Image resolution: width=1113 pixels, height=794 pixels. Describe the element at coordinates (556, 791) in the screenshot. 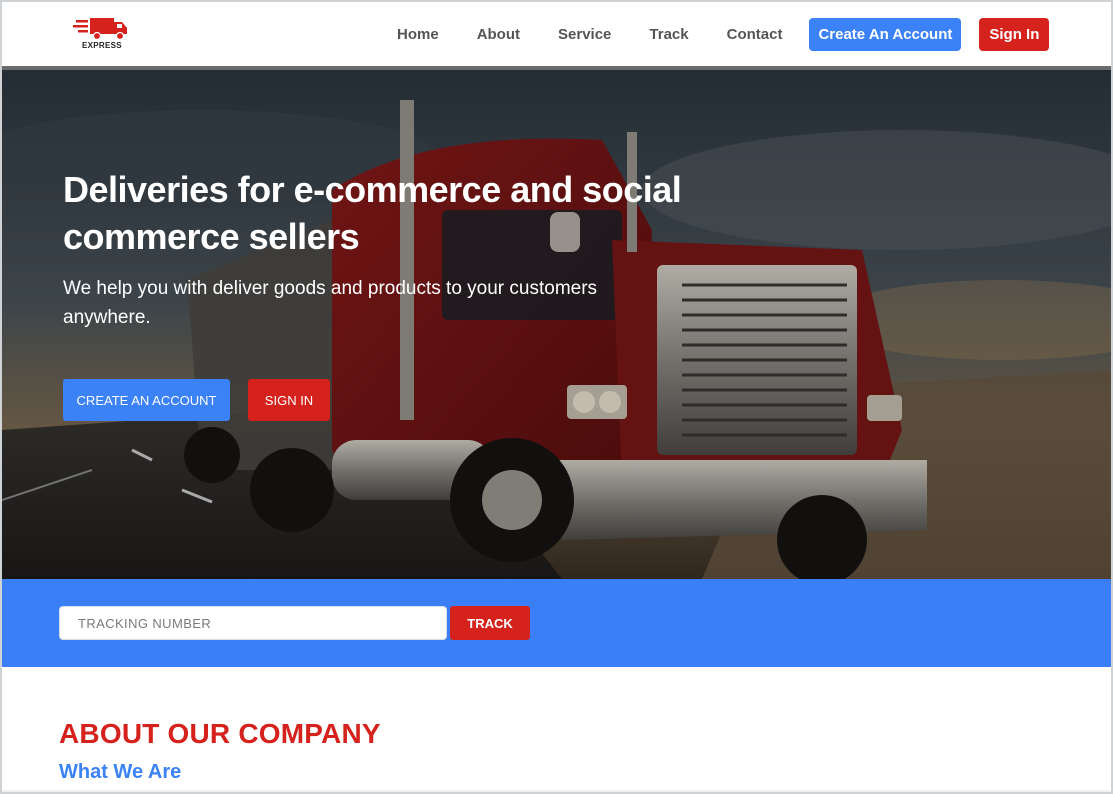

I see `bottom-edge` at that location.